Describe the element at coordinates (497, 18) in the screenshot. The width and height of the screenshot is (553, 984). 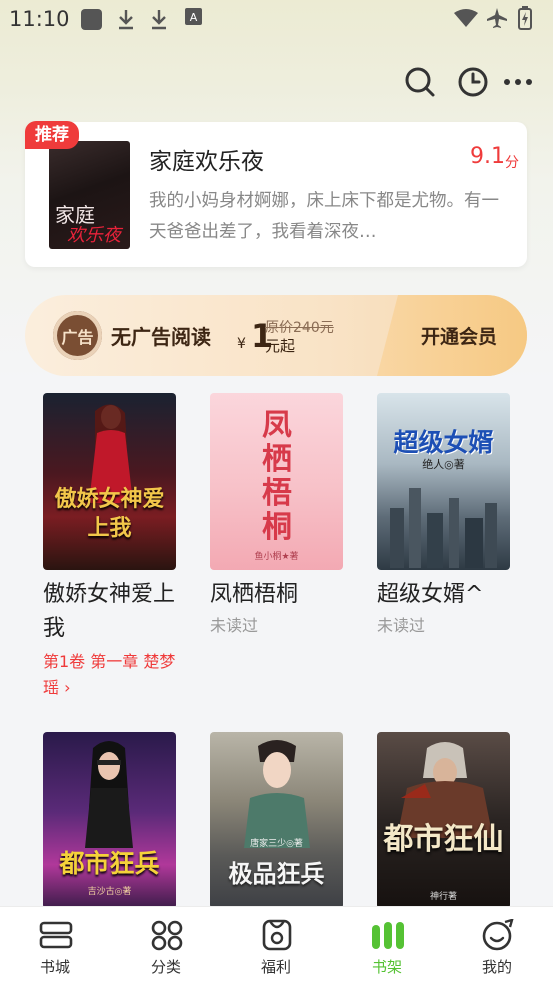
I see `airplane-icon` at that location.